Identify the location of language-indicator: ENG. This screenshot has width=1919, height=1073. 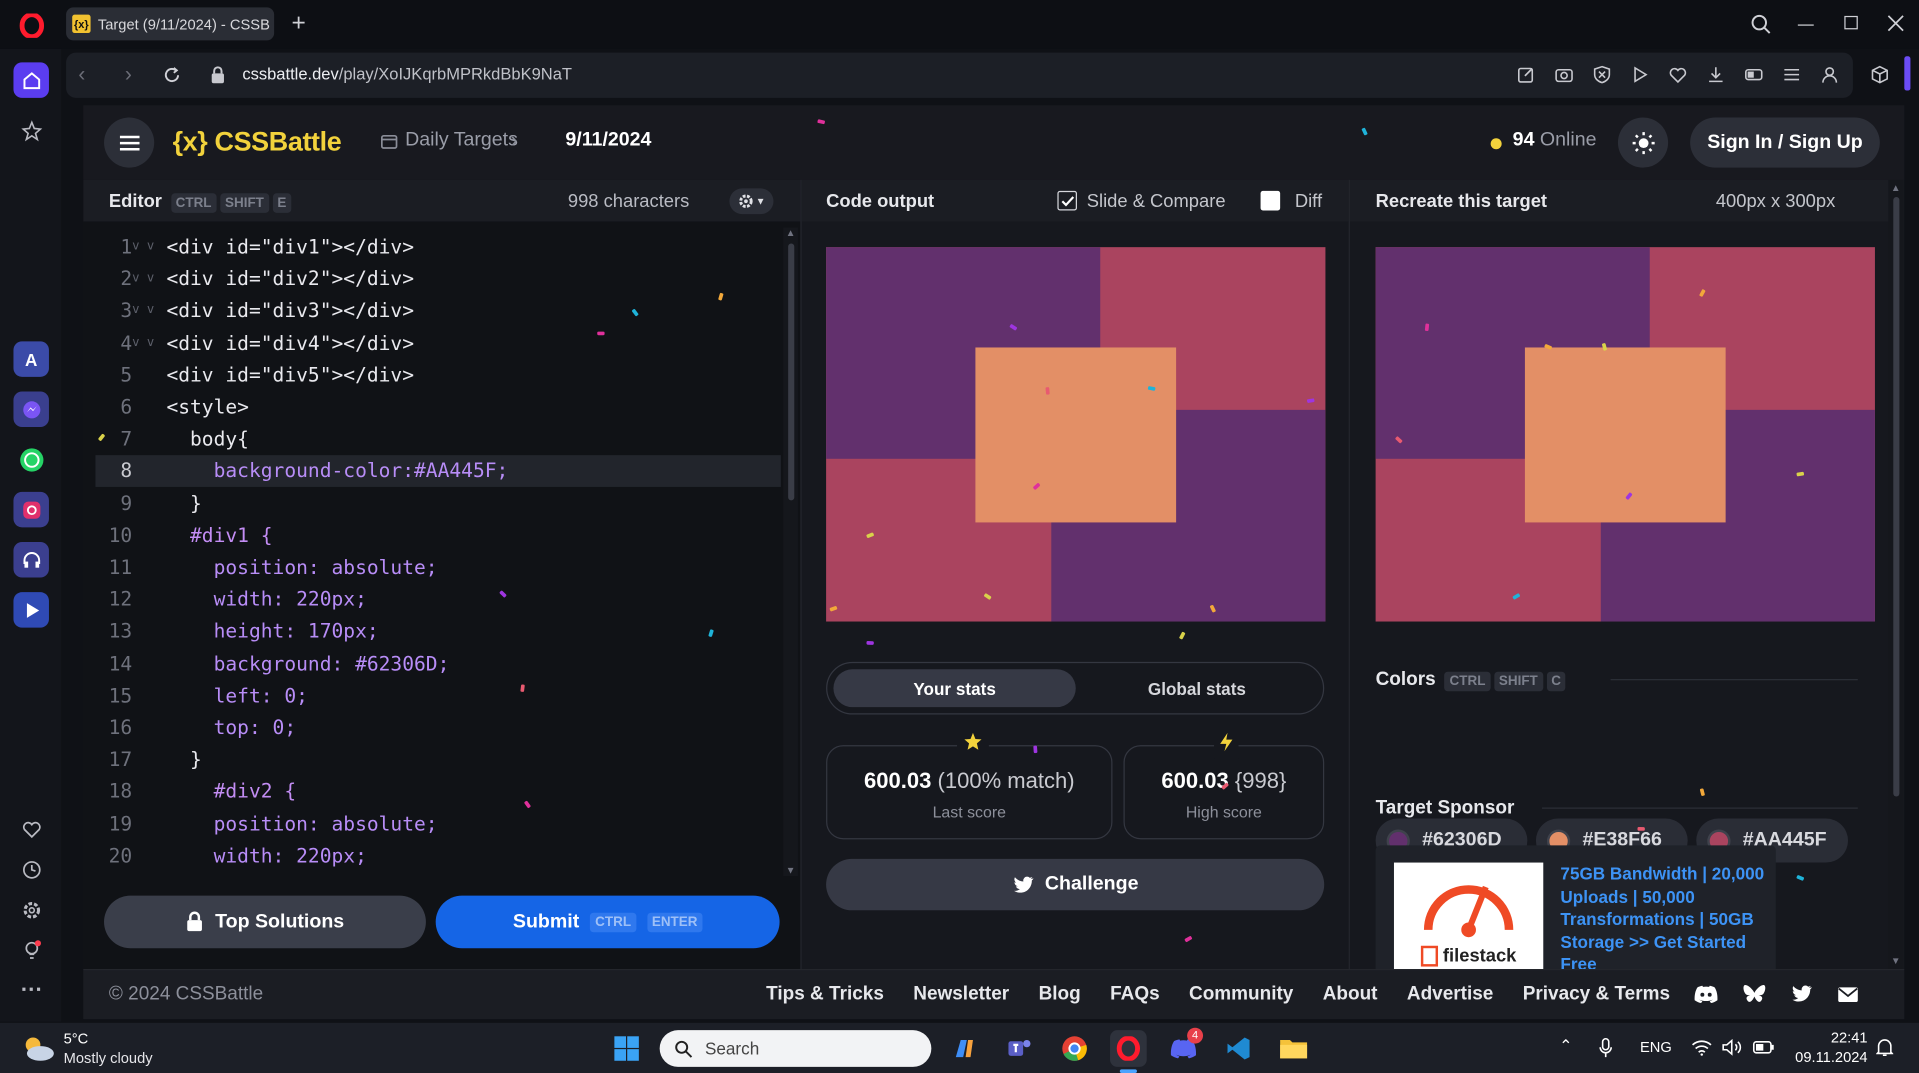
(1656, 1047).